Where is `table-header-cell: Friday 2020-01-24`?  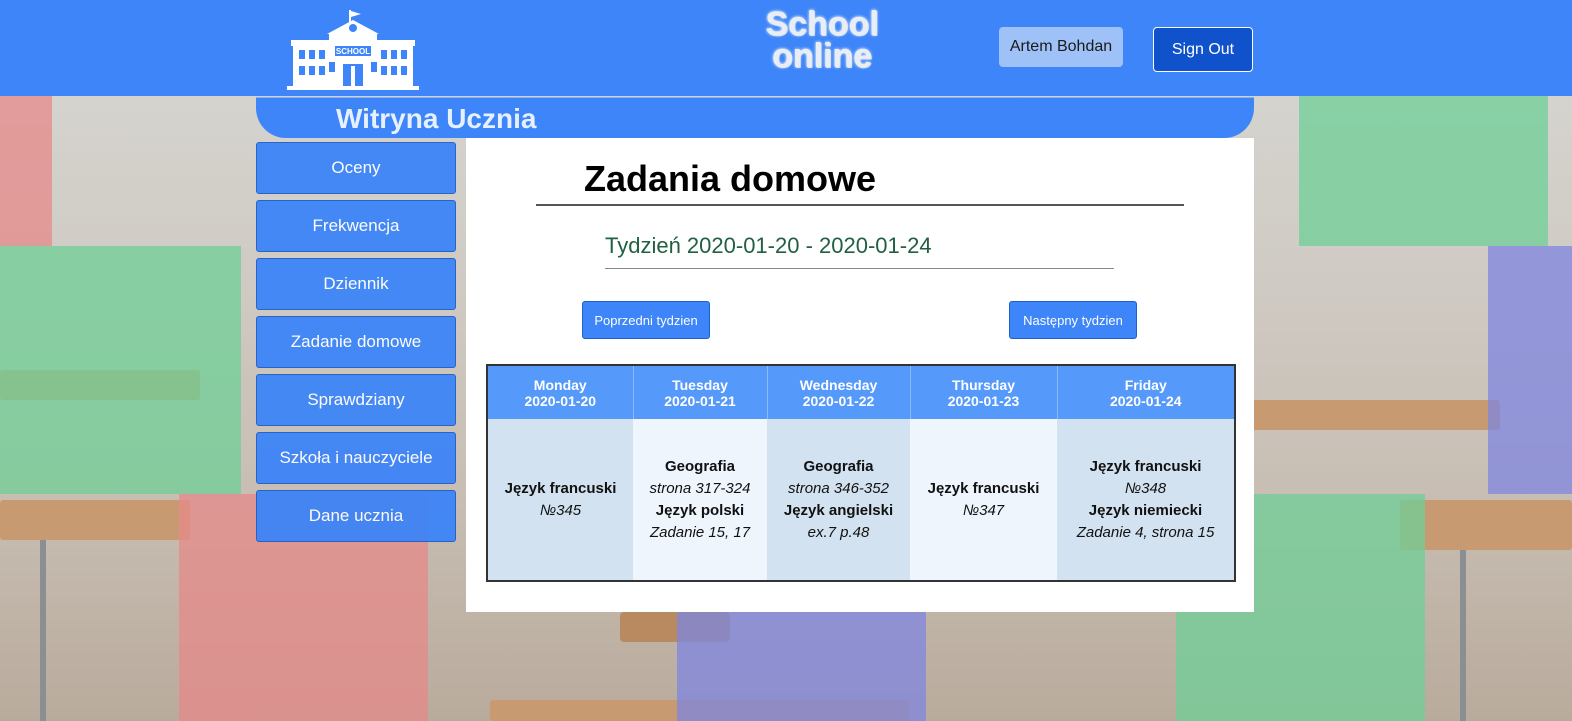
table-header-cell: Friday 2020-01-24 is located at coordinates (1146, 392).